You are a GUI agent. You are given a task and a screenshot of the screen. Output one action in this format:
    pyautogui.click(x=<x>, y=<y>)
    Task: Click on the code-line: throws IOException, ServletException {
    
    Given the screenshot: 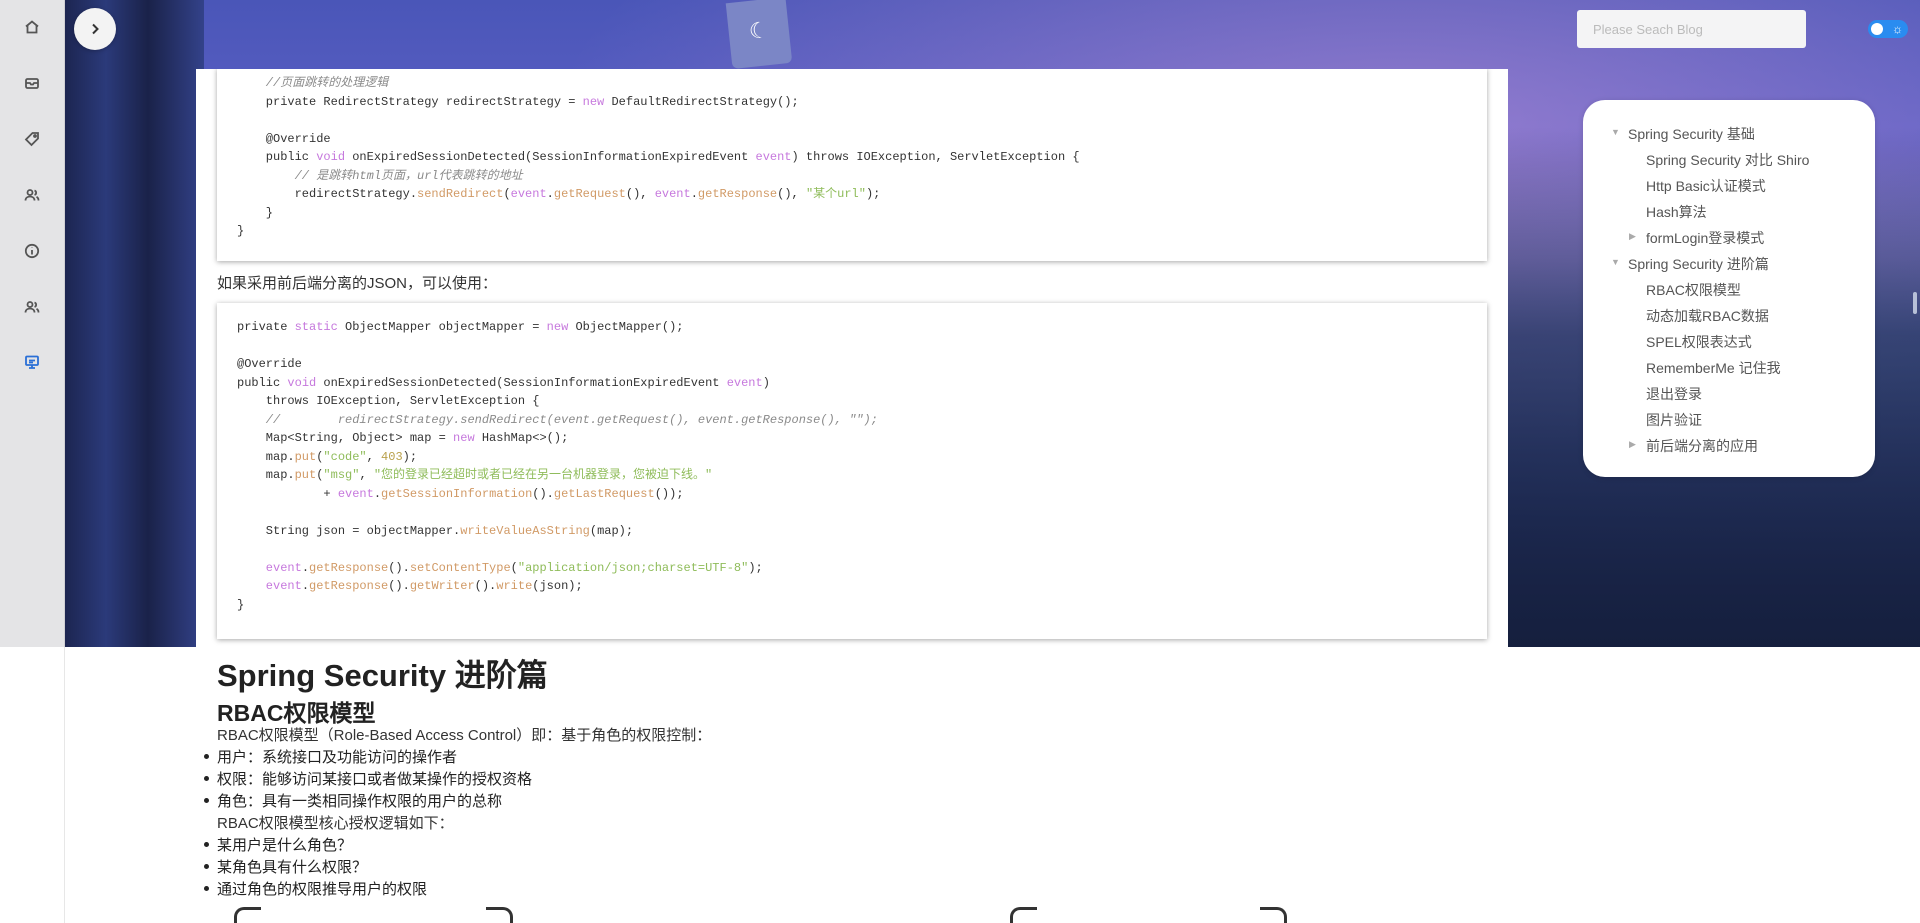 What is the action you would take?
    pyautogui.click(x=852, y=401)
    